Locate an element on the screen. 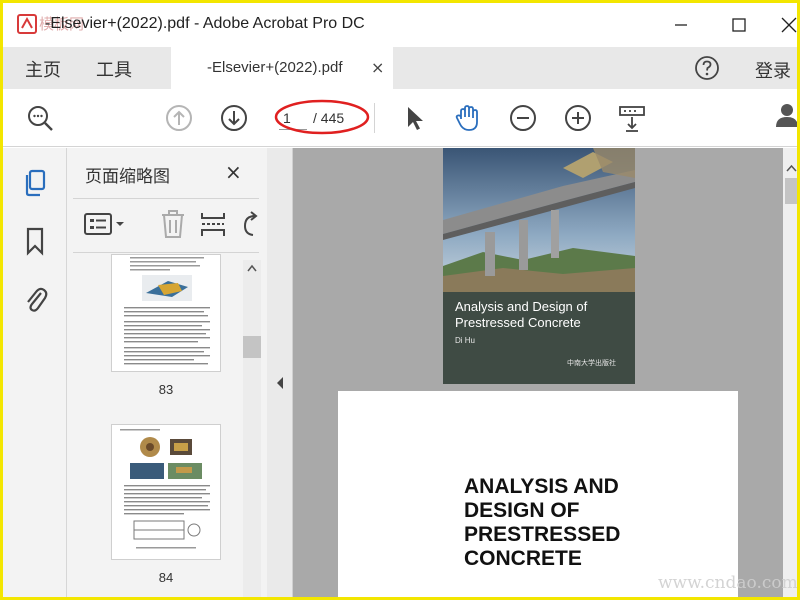 The width and height of the screenshot is (800, 600). scroll-mode-icon is located at coordinates (632, 118).